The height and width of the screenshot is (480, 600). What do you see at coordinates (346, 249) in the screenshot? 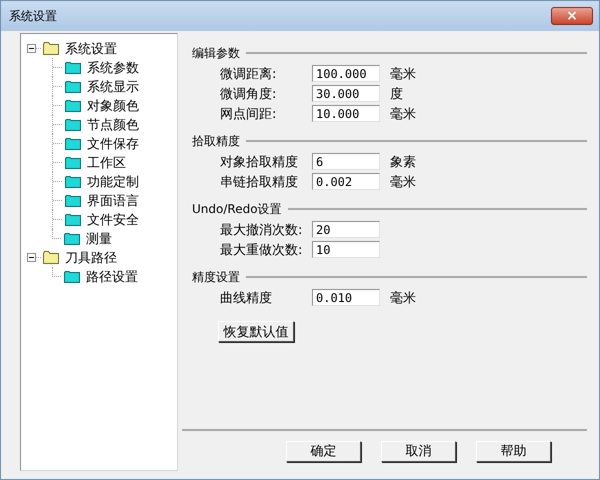
I see `input-field: 10` at bounding box center [346, 249].